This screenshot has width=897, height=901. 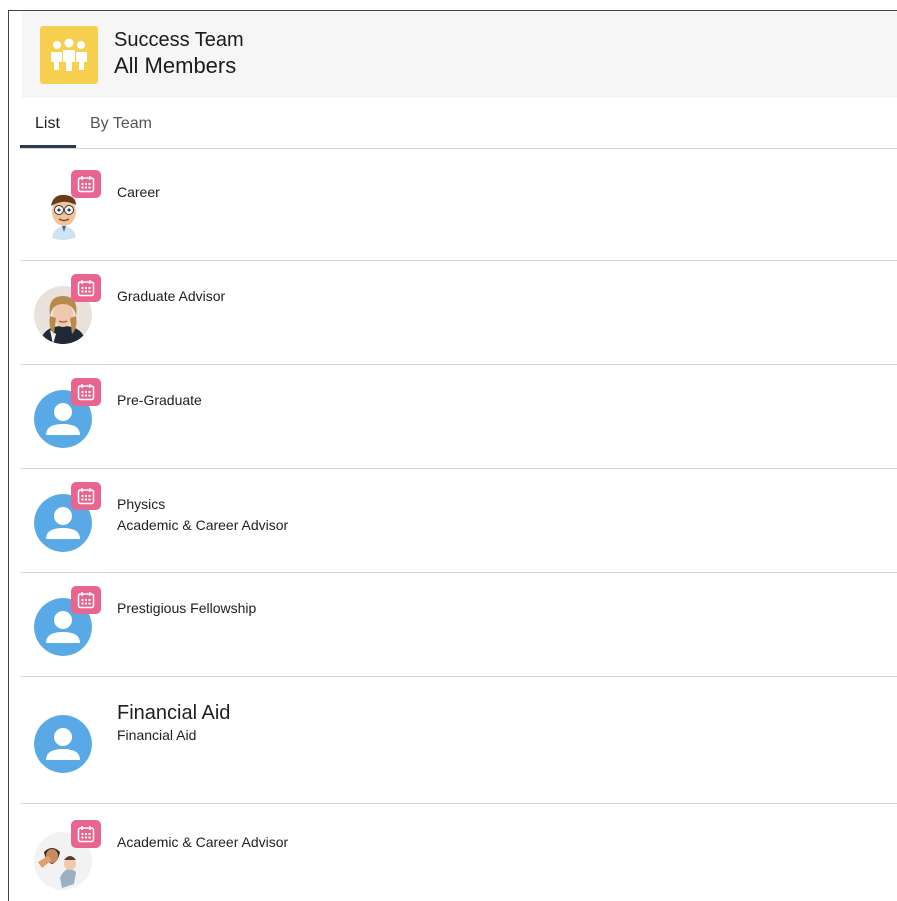 What do you see at coordinates (458, 625) in the screenshot?
I see `list-item: Prestigious Fellowship` at bounding box center [458, 625].